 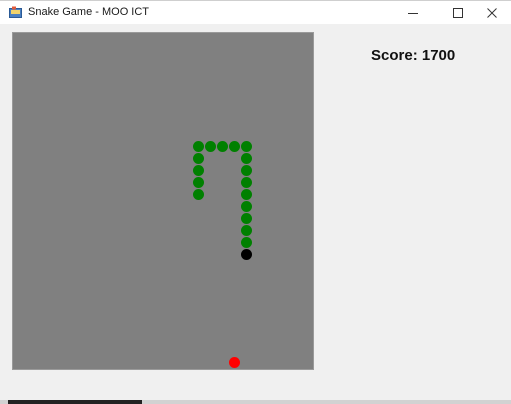 I want to click on score-display: Score: 1700, so click(x=413, y=55).